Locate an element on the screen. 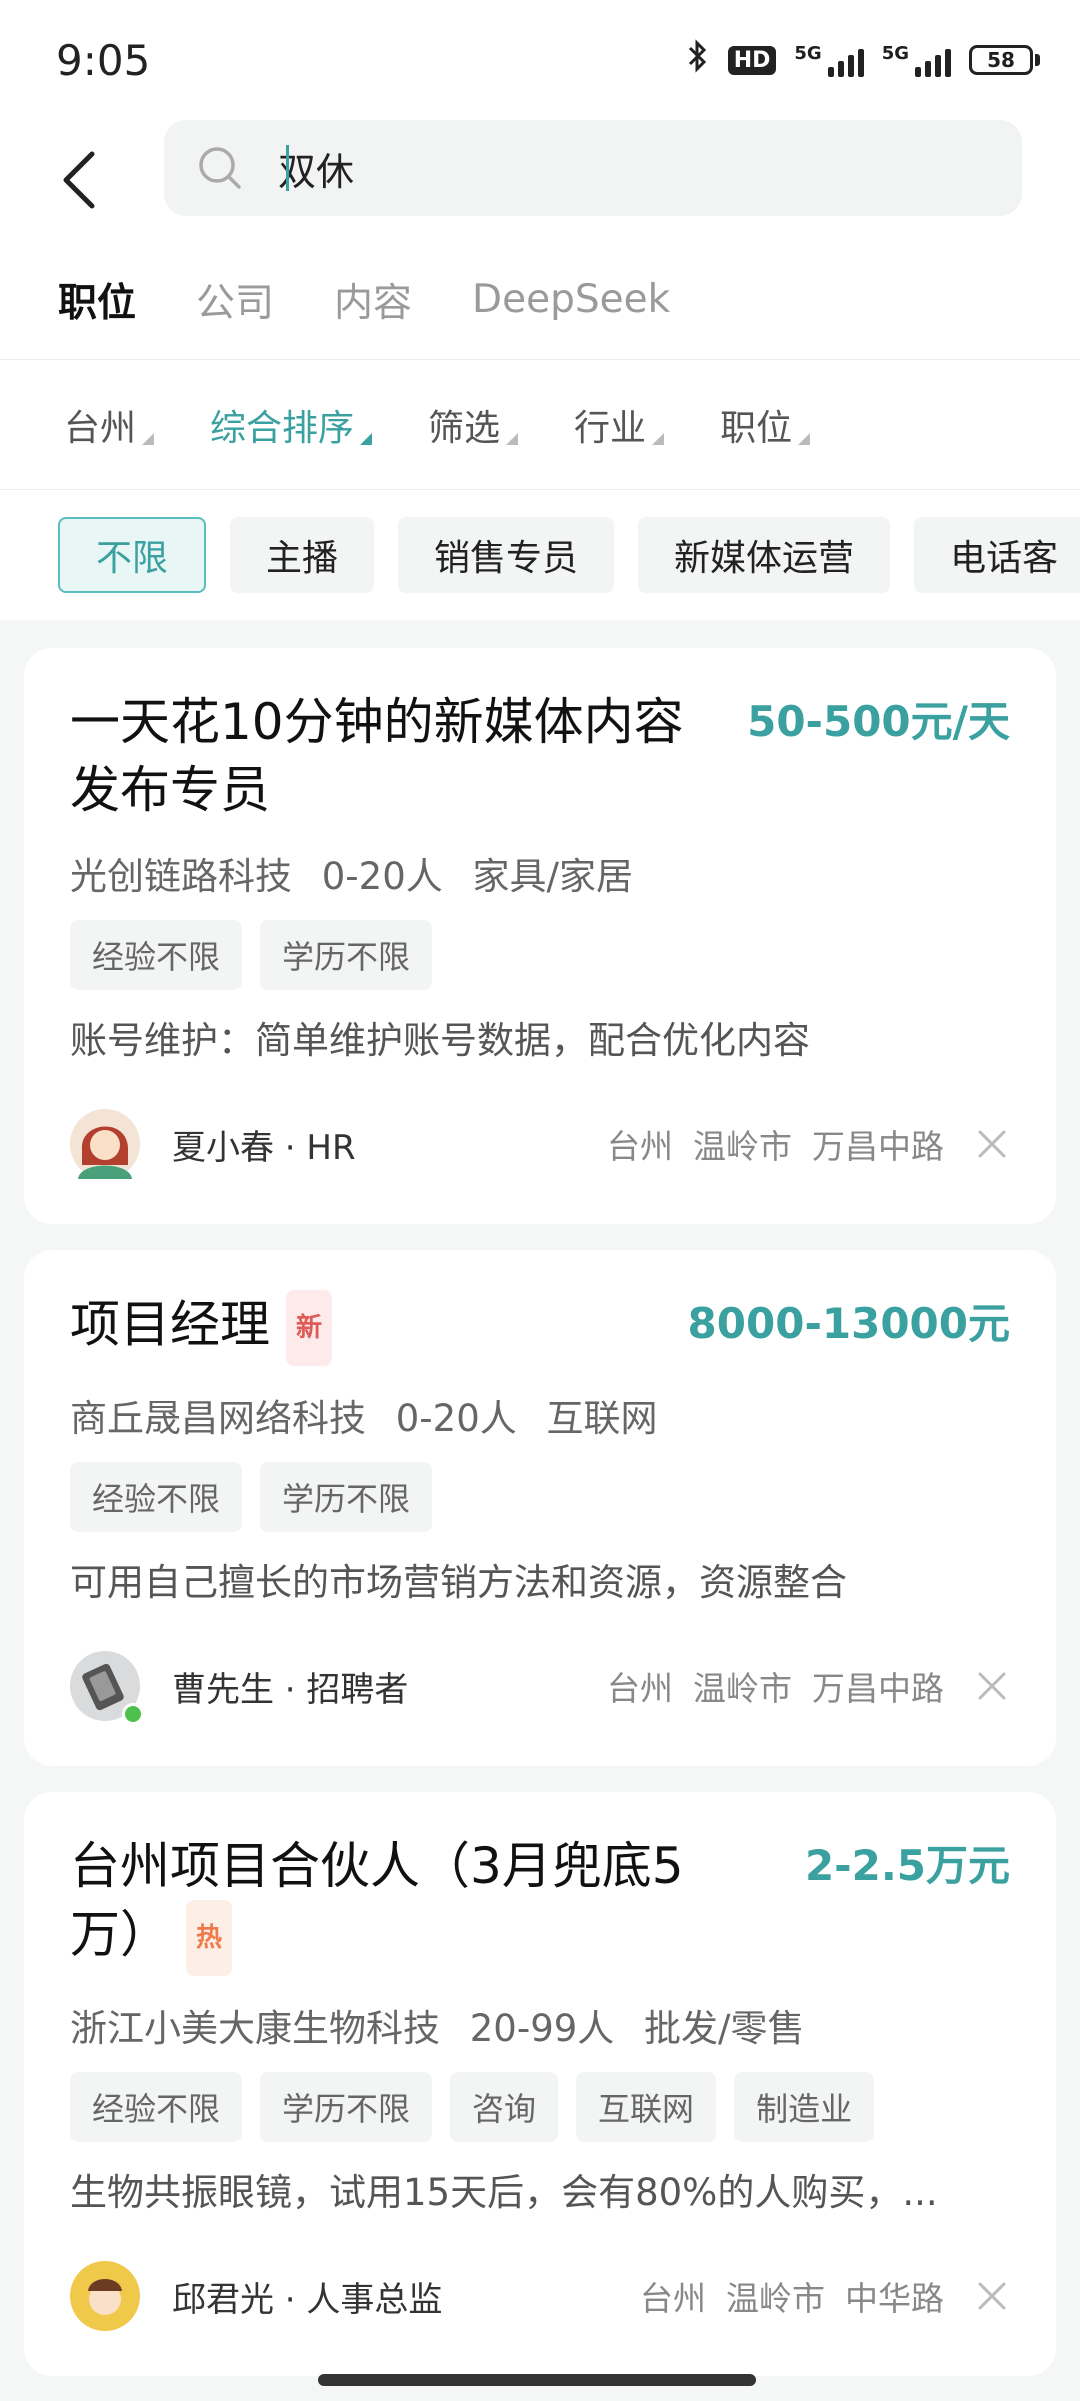  job-title: 一天花10分钟的新媒体内容发布专员 is located at coordinates (377, 756).